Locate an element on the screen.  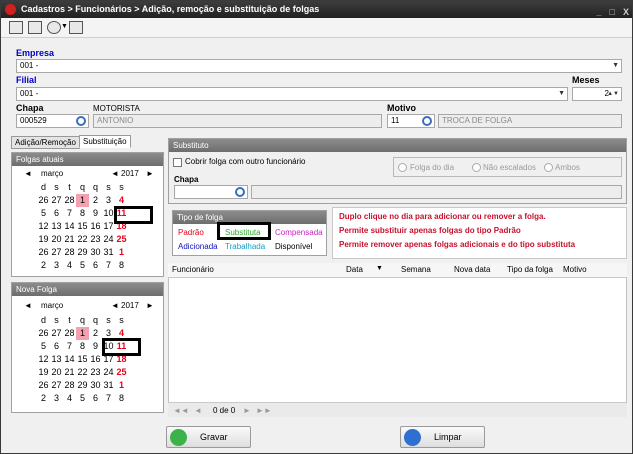
calendar-day: 22 is located at coordinates (82, 239).